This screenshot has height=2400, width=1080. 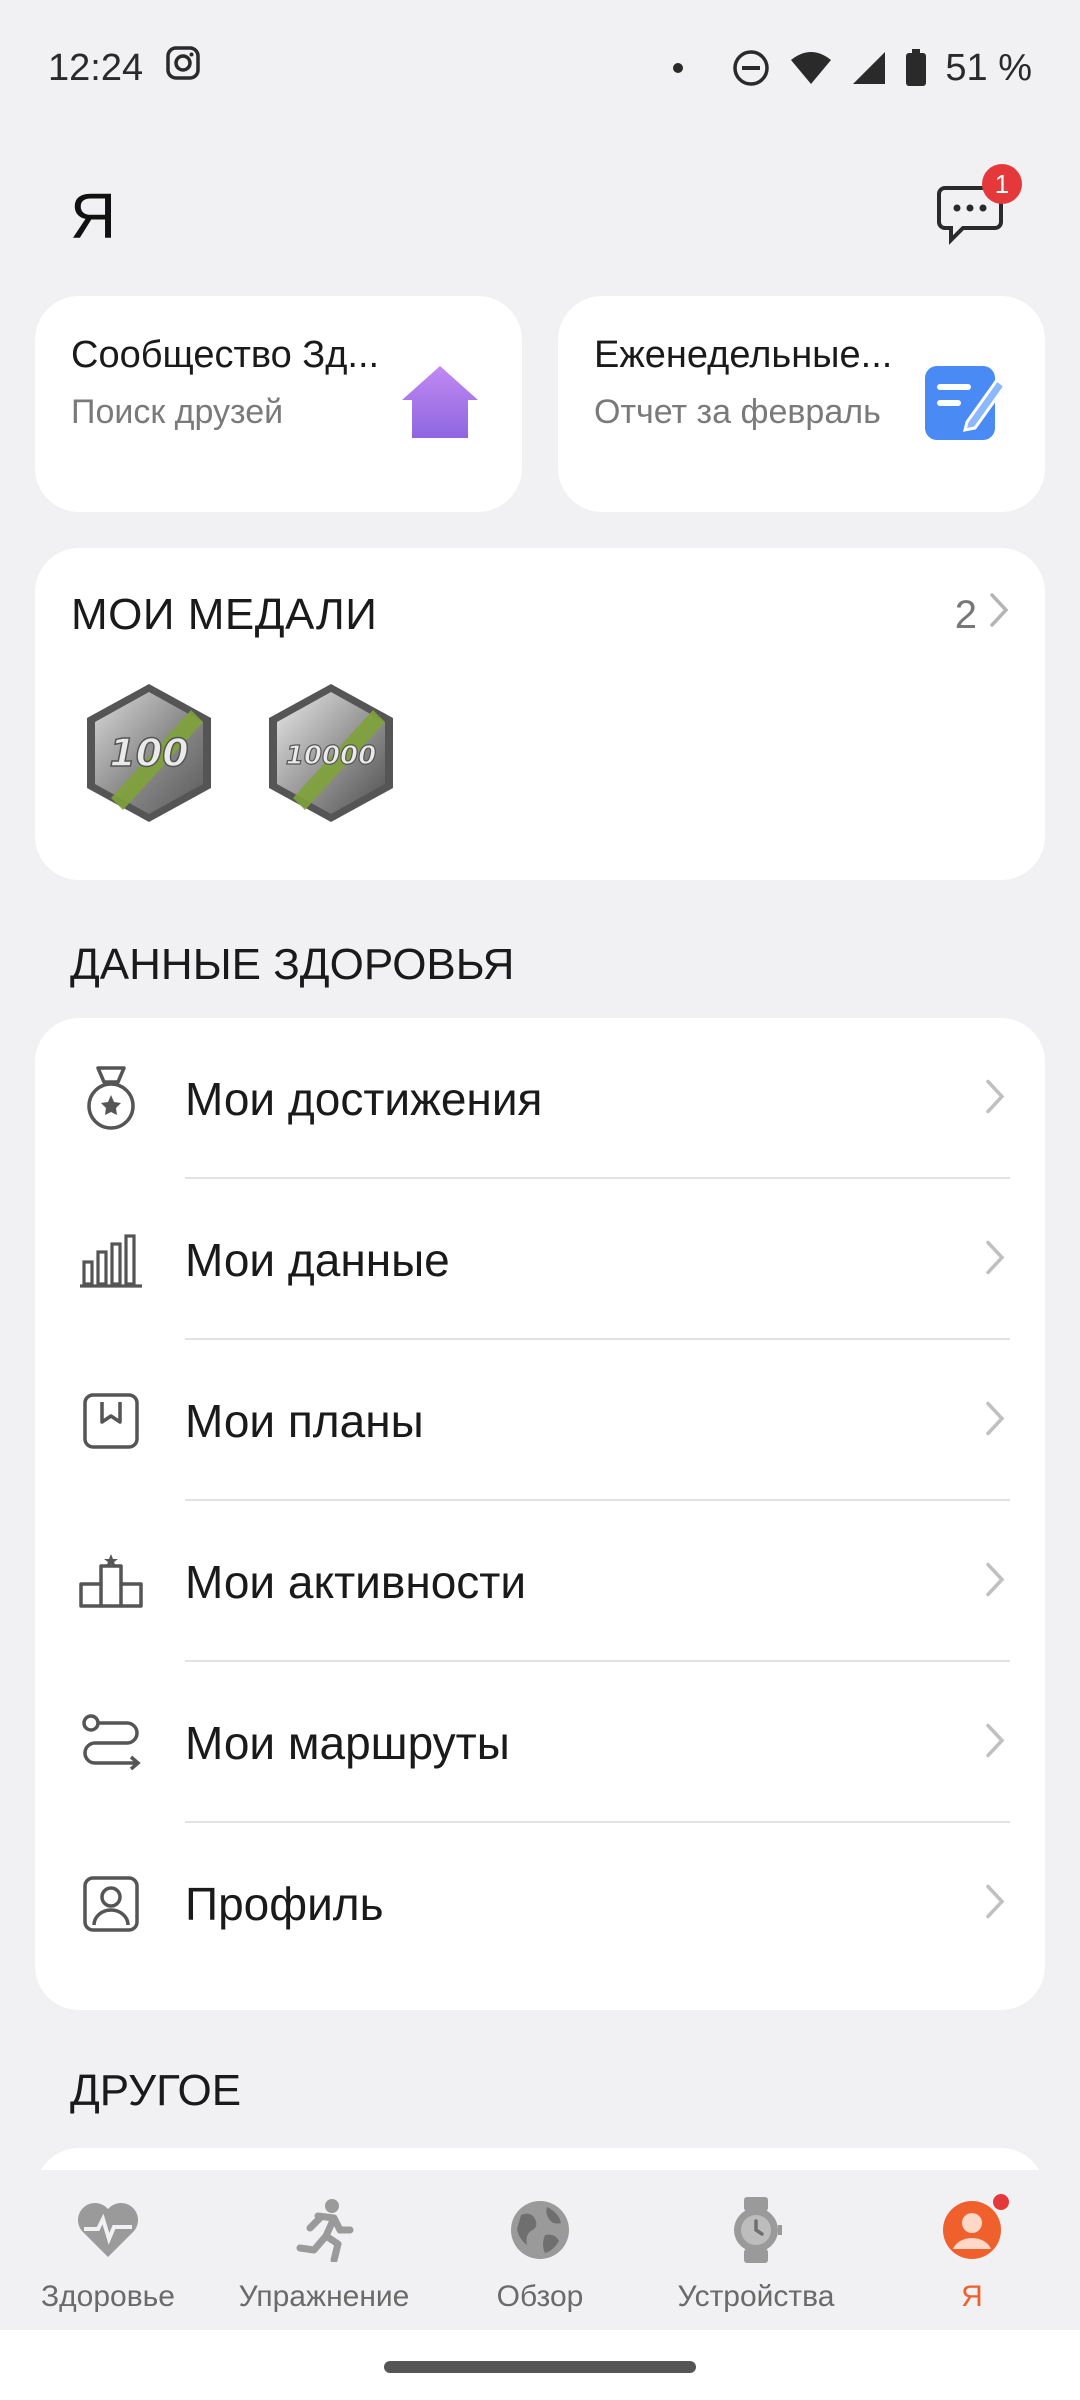 I want to click on list-item-plans: Мои планы, so click(x=540, y=1420).